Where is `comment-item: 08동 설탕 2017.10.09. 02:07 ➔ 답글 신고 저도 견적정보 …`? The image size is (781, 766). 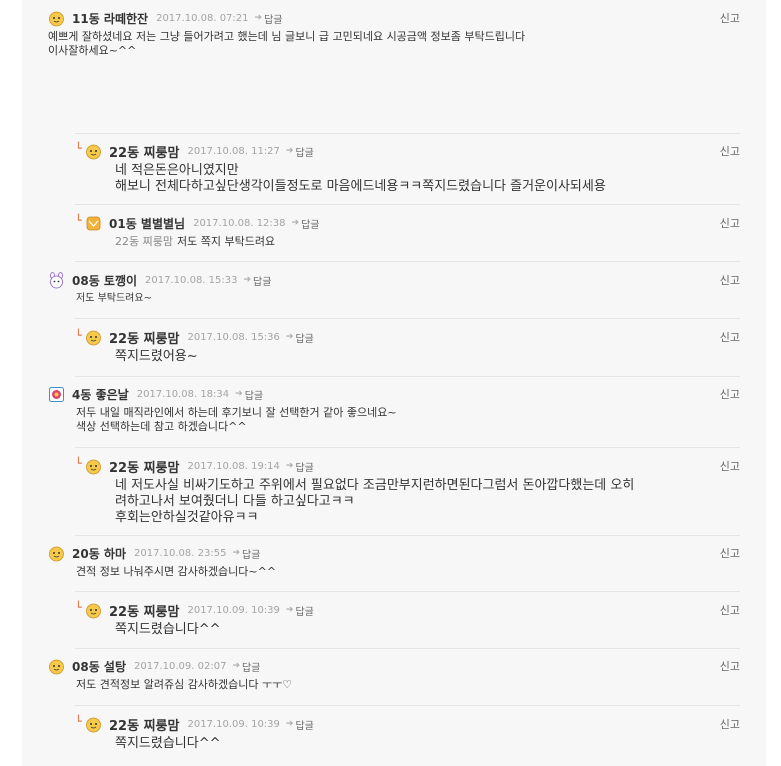 comment-item: 08동 설탕 2017.10.09. 02:07 ➔ 답글 신고 저도 견적정보 … is located at coordinates (394, 675).